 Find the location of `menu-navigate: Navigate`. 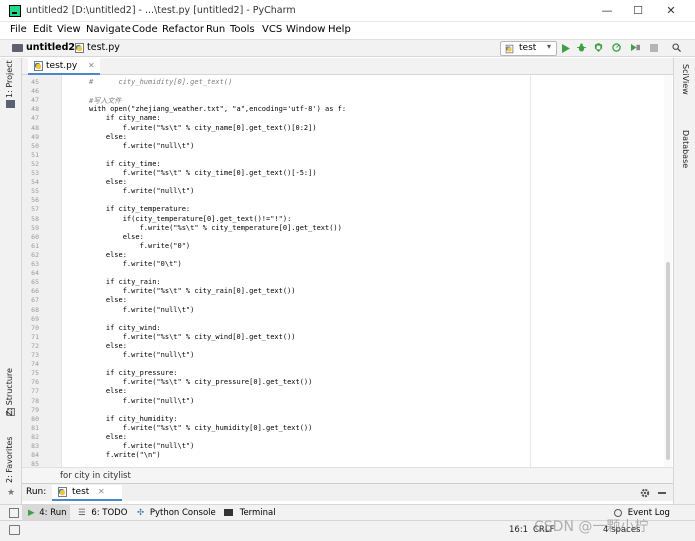

menu-navigate: Navigate is located at coordinates (108, 29).